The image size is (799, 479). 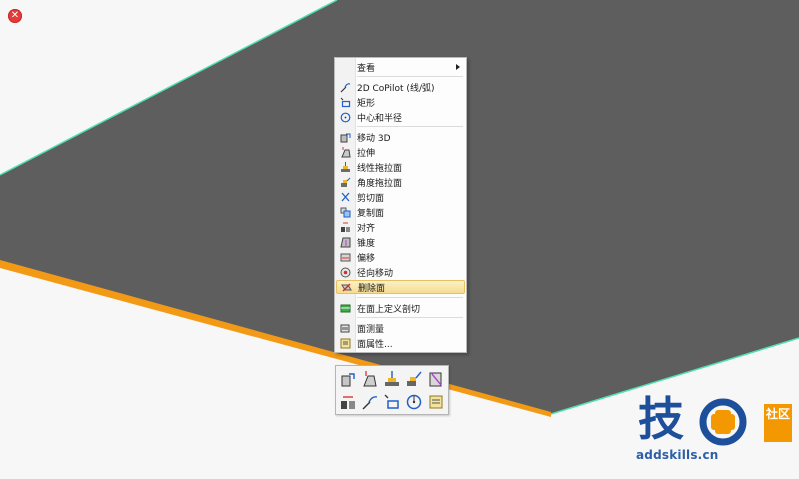 I want to click on close-icon: ✕, so click(x=15, y=16).